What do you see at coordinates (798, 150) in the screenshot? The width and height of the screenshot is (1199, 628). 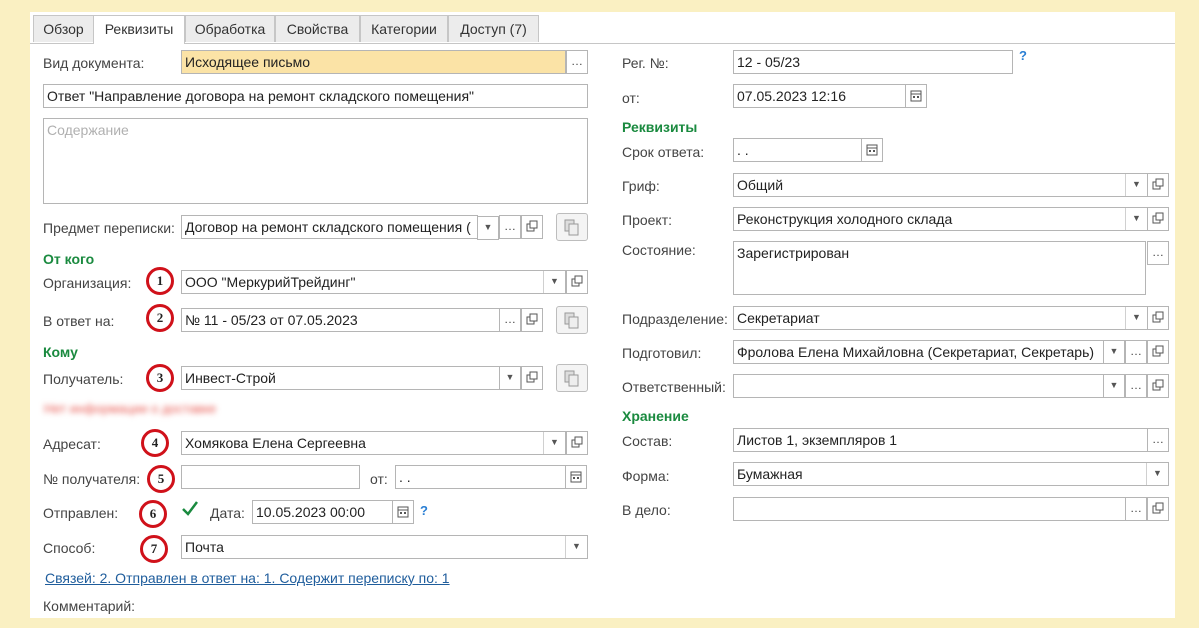 I see `deadline-field: . .` at bounding box center [798, 150].